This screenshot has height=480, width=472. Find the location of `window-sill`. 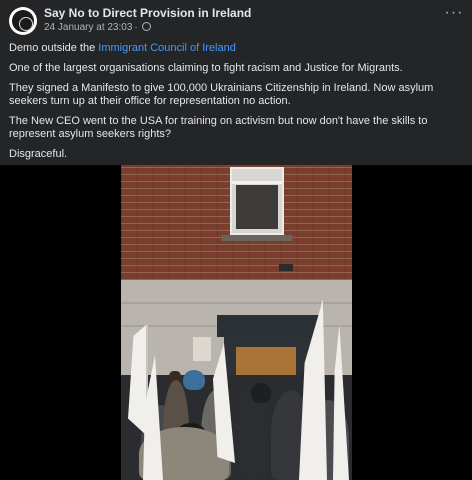

window-sill is located at coordinates (257, 238).